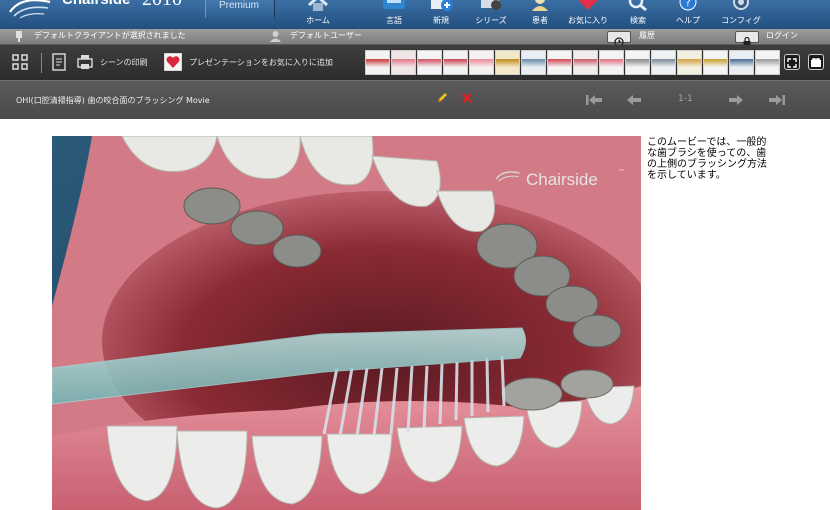  I want to click on expand-icon, so click(792, 63).